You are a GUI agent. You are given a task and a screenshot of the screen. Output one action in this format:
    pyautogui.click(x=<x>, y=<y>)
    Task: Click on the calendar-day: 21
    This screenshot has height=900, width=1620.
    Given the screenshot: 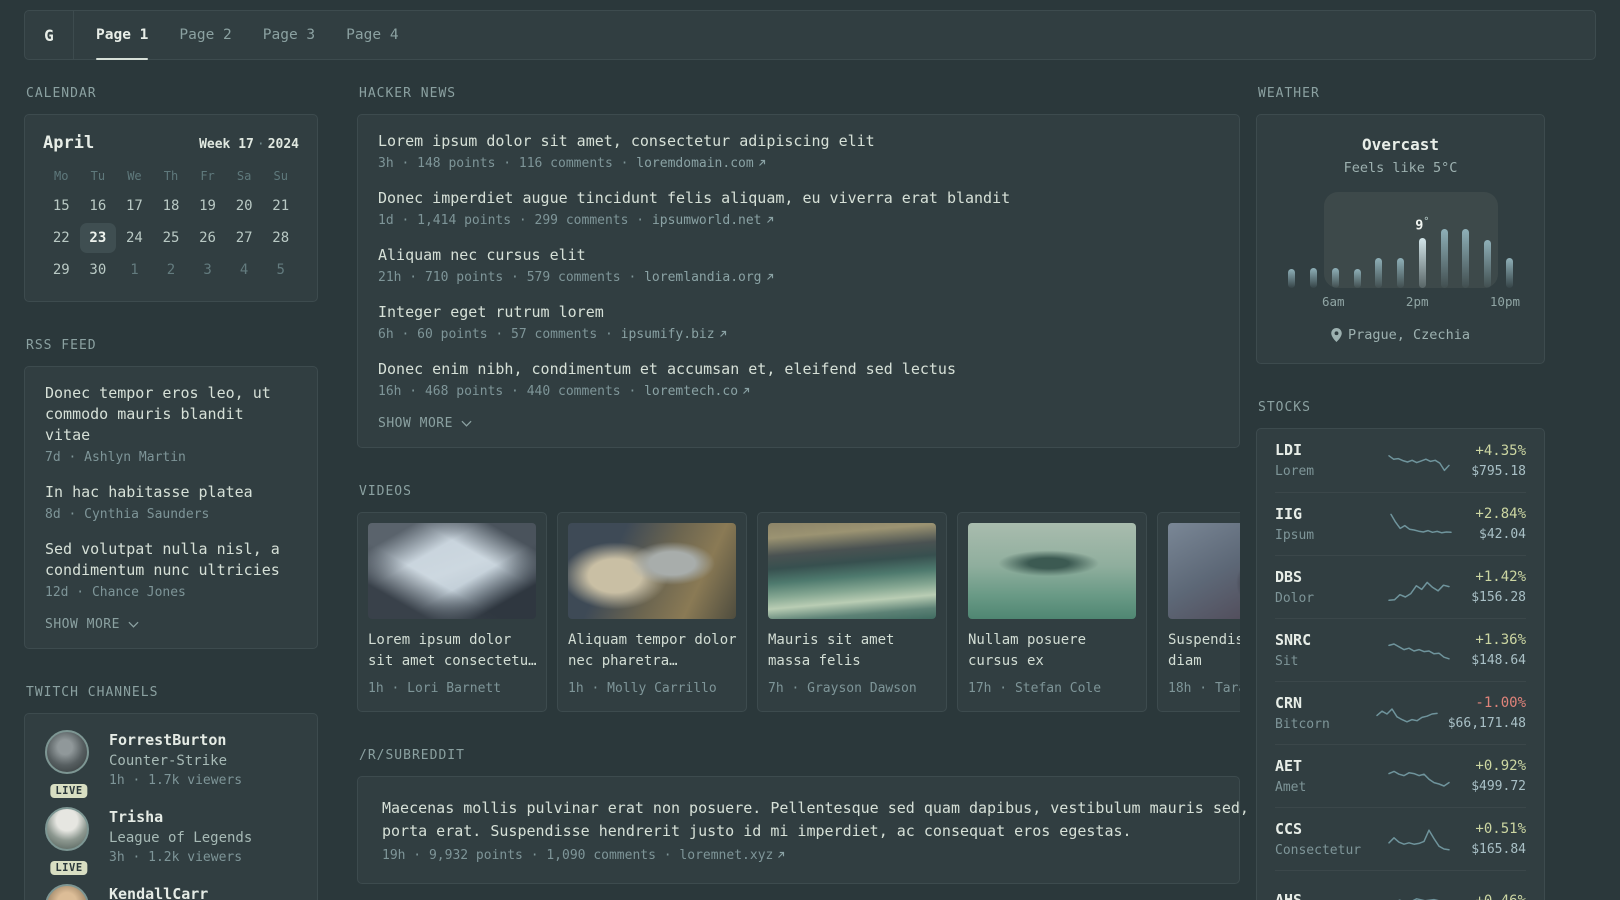 What is the action you would take?
    pyautogui.click(x=281, y=206)
    